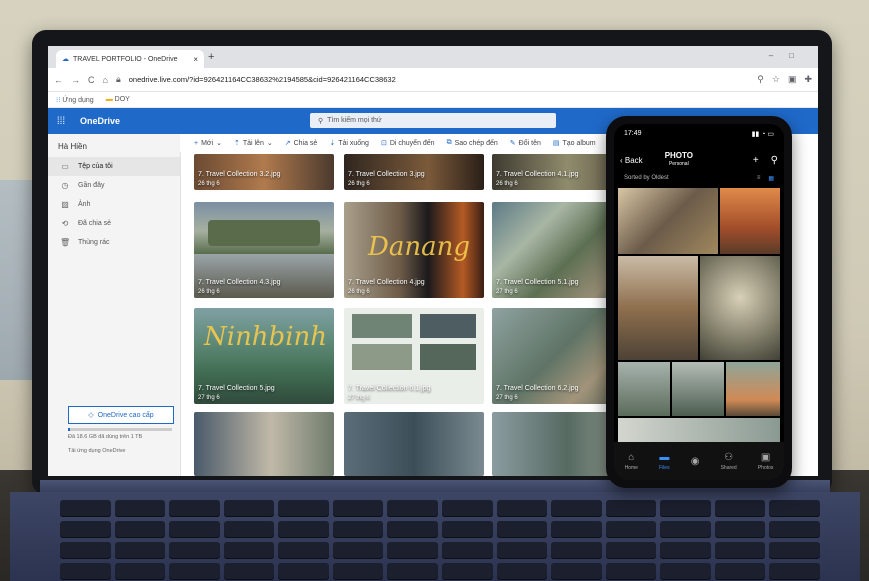  What do you see at coordinates (472, 143) in the screenshot?
I see `copy-to-button: ⧉ Sao chép đến` at bounding box center [472, 143].